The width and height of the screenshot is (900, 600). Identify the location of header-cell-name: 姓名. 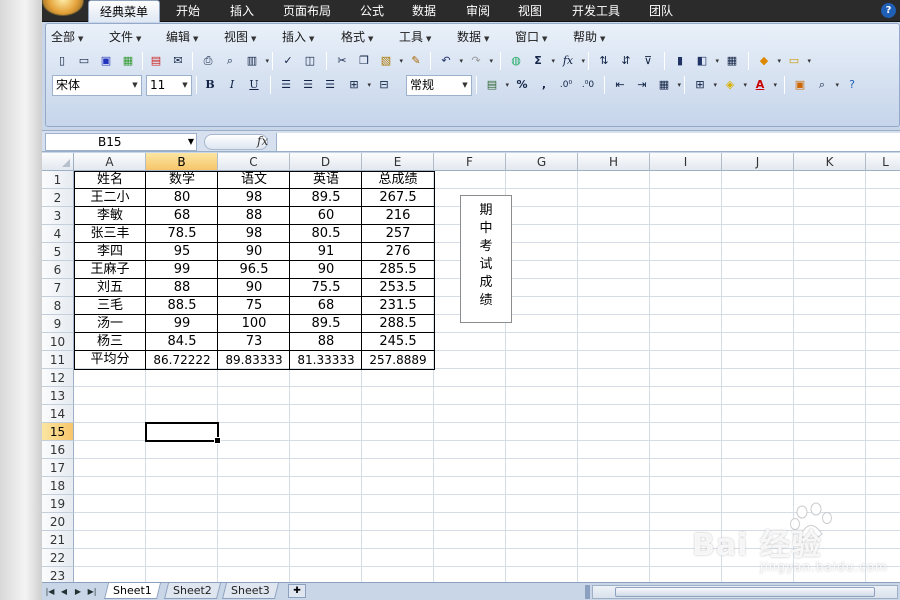
(110, 180).